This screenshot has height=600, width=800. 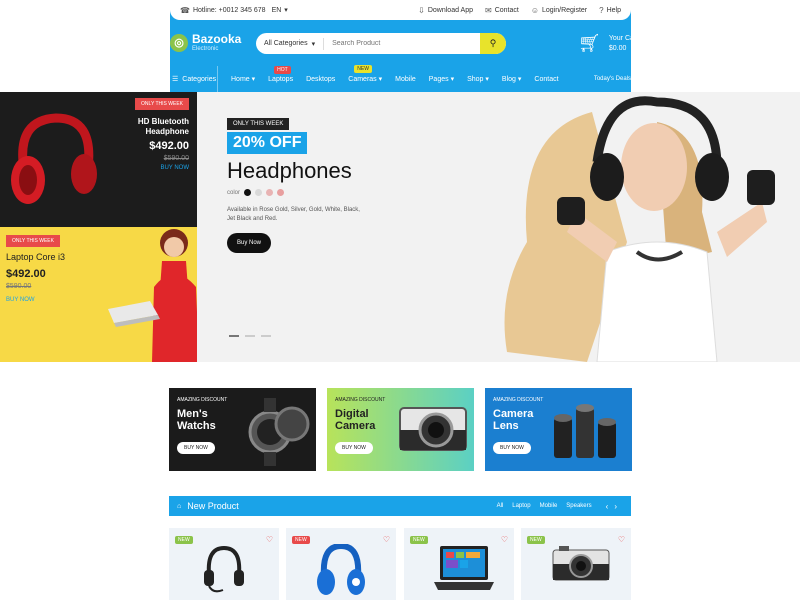 What do you see at coordinates (224, 569) in the screenshot?
I see `headset-image` at bounding box center [224, 569].